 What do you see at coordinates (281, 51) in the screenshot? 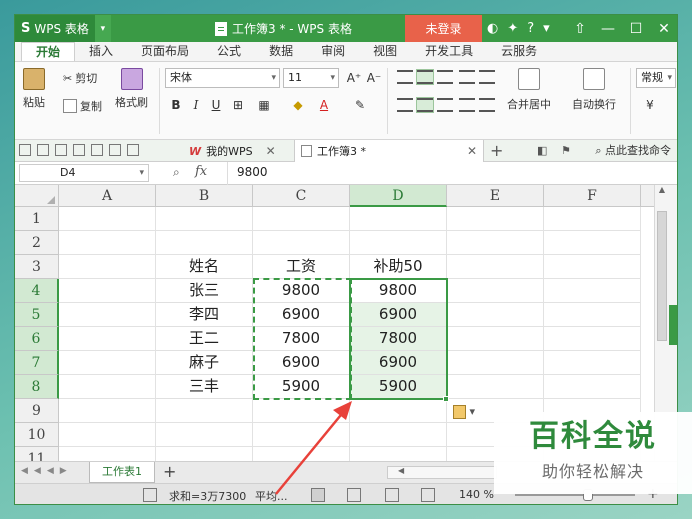
I see `tab-data: 数据` at bounding box center [281, 51].